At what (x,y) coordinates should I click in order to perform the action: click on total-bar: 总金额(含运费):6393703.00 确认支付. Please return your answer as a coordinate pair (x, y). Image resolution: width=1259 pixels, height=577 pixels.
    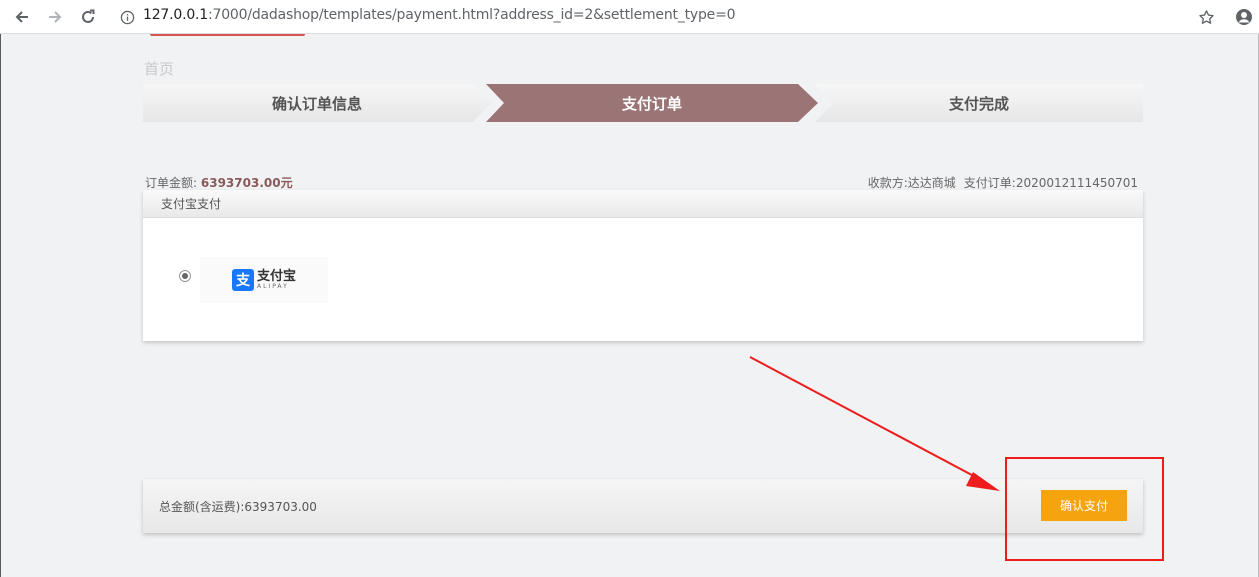
    Looking at the image, I should click on (643, 506).